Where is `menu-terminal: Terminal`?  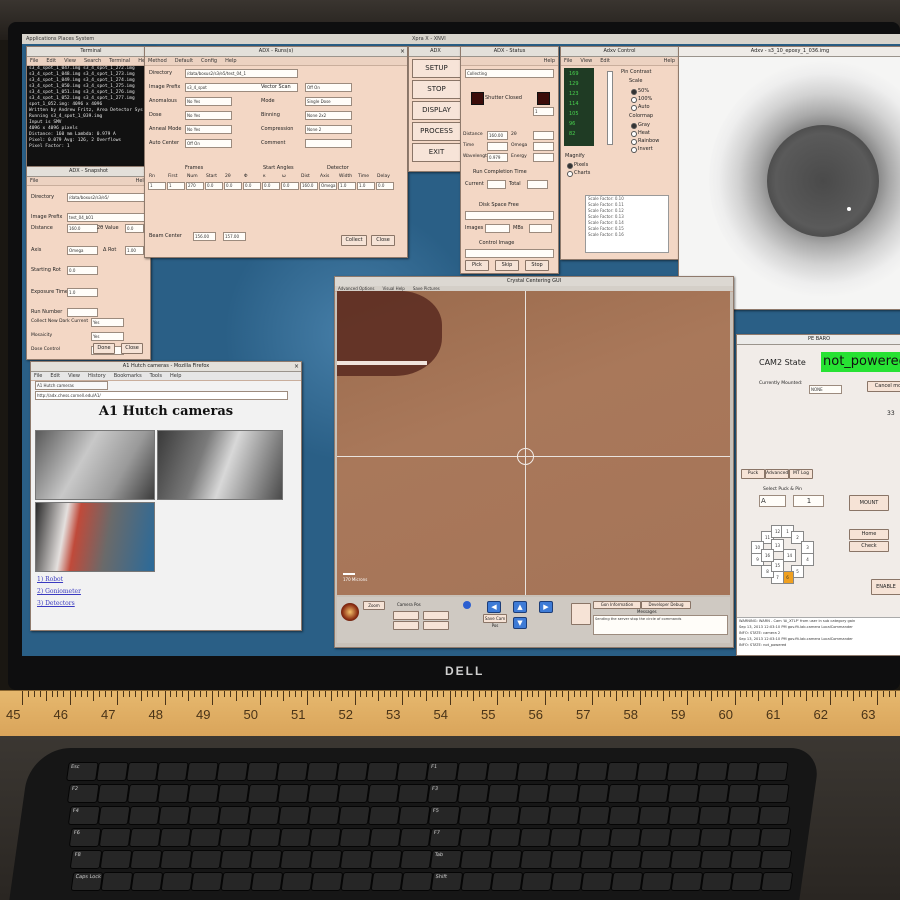 menu-terminal: Terminal is located at coordinates (119, 61).